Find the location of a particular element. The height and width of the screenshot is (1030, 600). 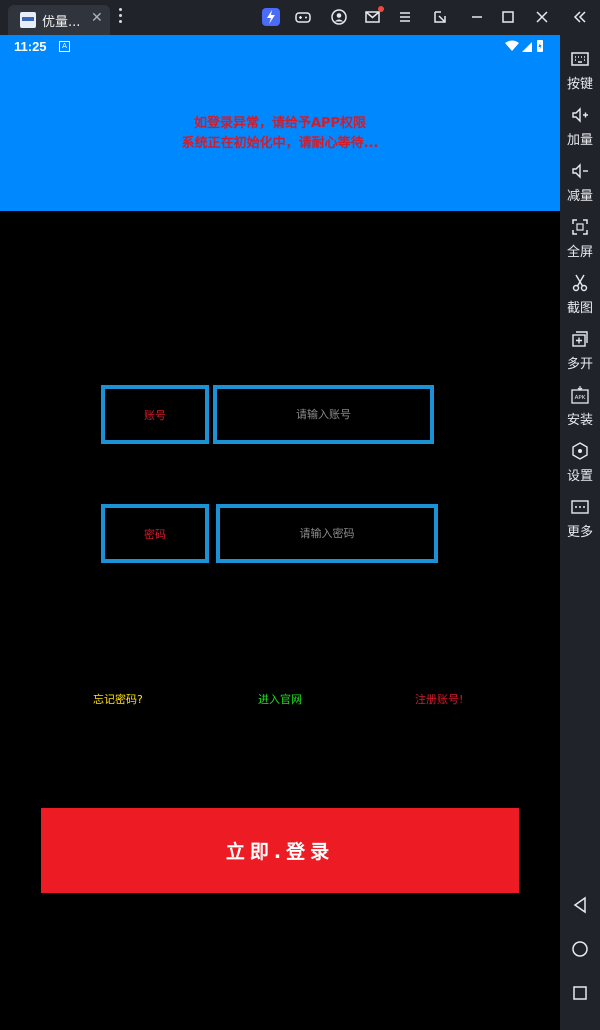

password-field is located at coordinates (327, 533).